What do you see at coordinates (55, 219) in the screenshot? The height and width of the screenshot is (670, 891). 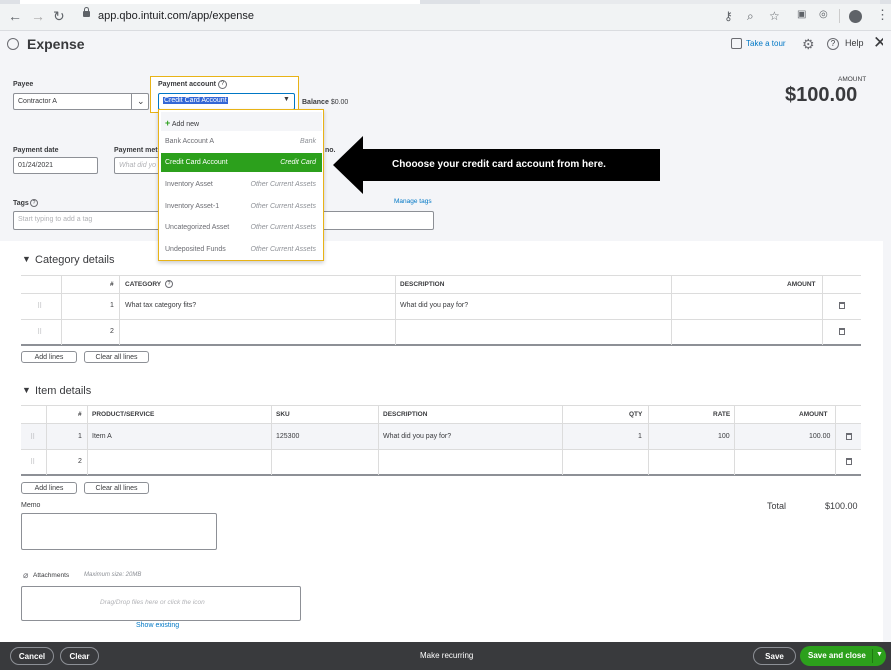 I see `tags-placeholder: Start typing to add a tag` at bounding box center [55, 219].